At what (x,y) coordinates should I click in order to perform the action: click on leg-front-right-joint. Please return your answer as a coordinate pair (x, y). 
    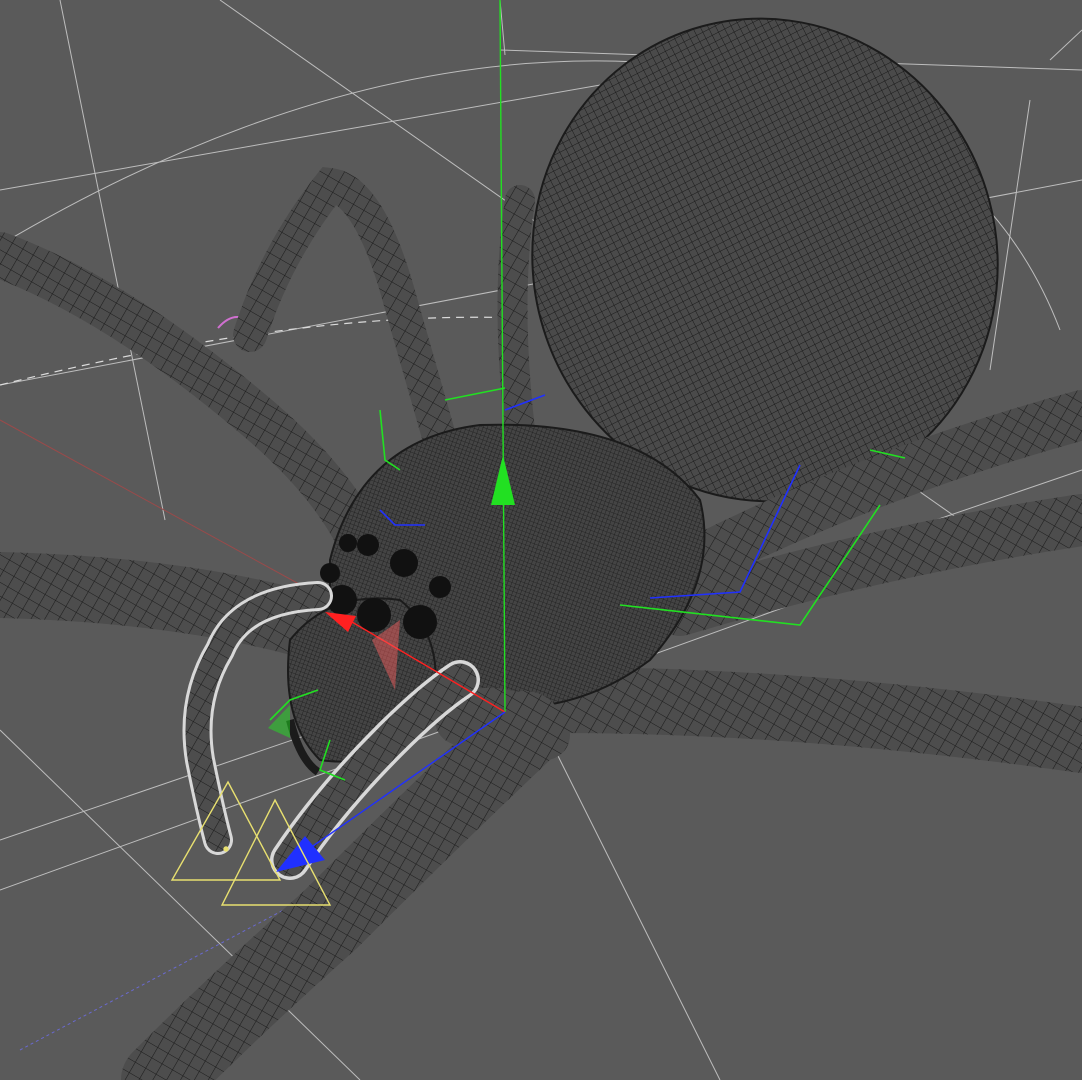
    Looking at the image, I should click on (502, 723).